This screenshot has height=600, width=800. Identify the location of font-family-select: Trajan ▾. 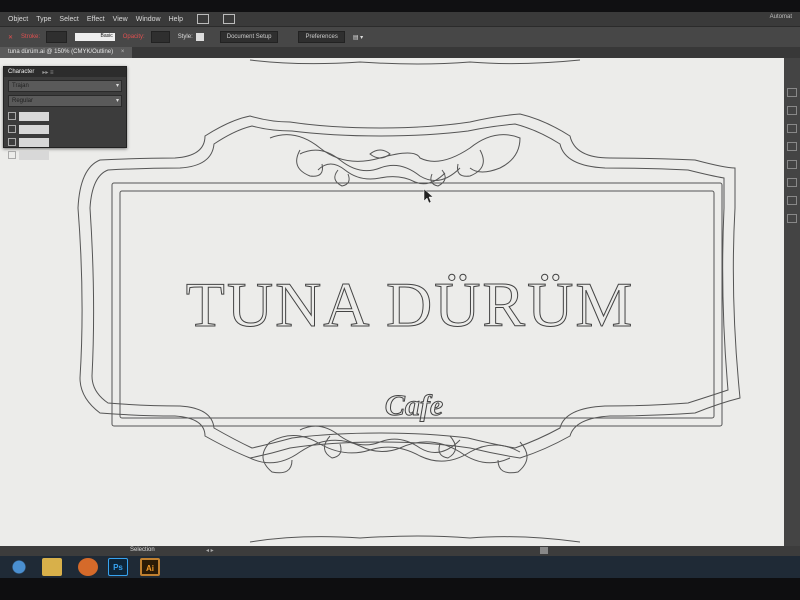
(65, 86).